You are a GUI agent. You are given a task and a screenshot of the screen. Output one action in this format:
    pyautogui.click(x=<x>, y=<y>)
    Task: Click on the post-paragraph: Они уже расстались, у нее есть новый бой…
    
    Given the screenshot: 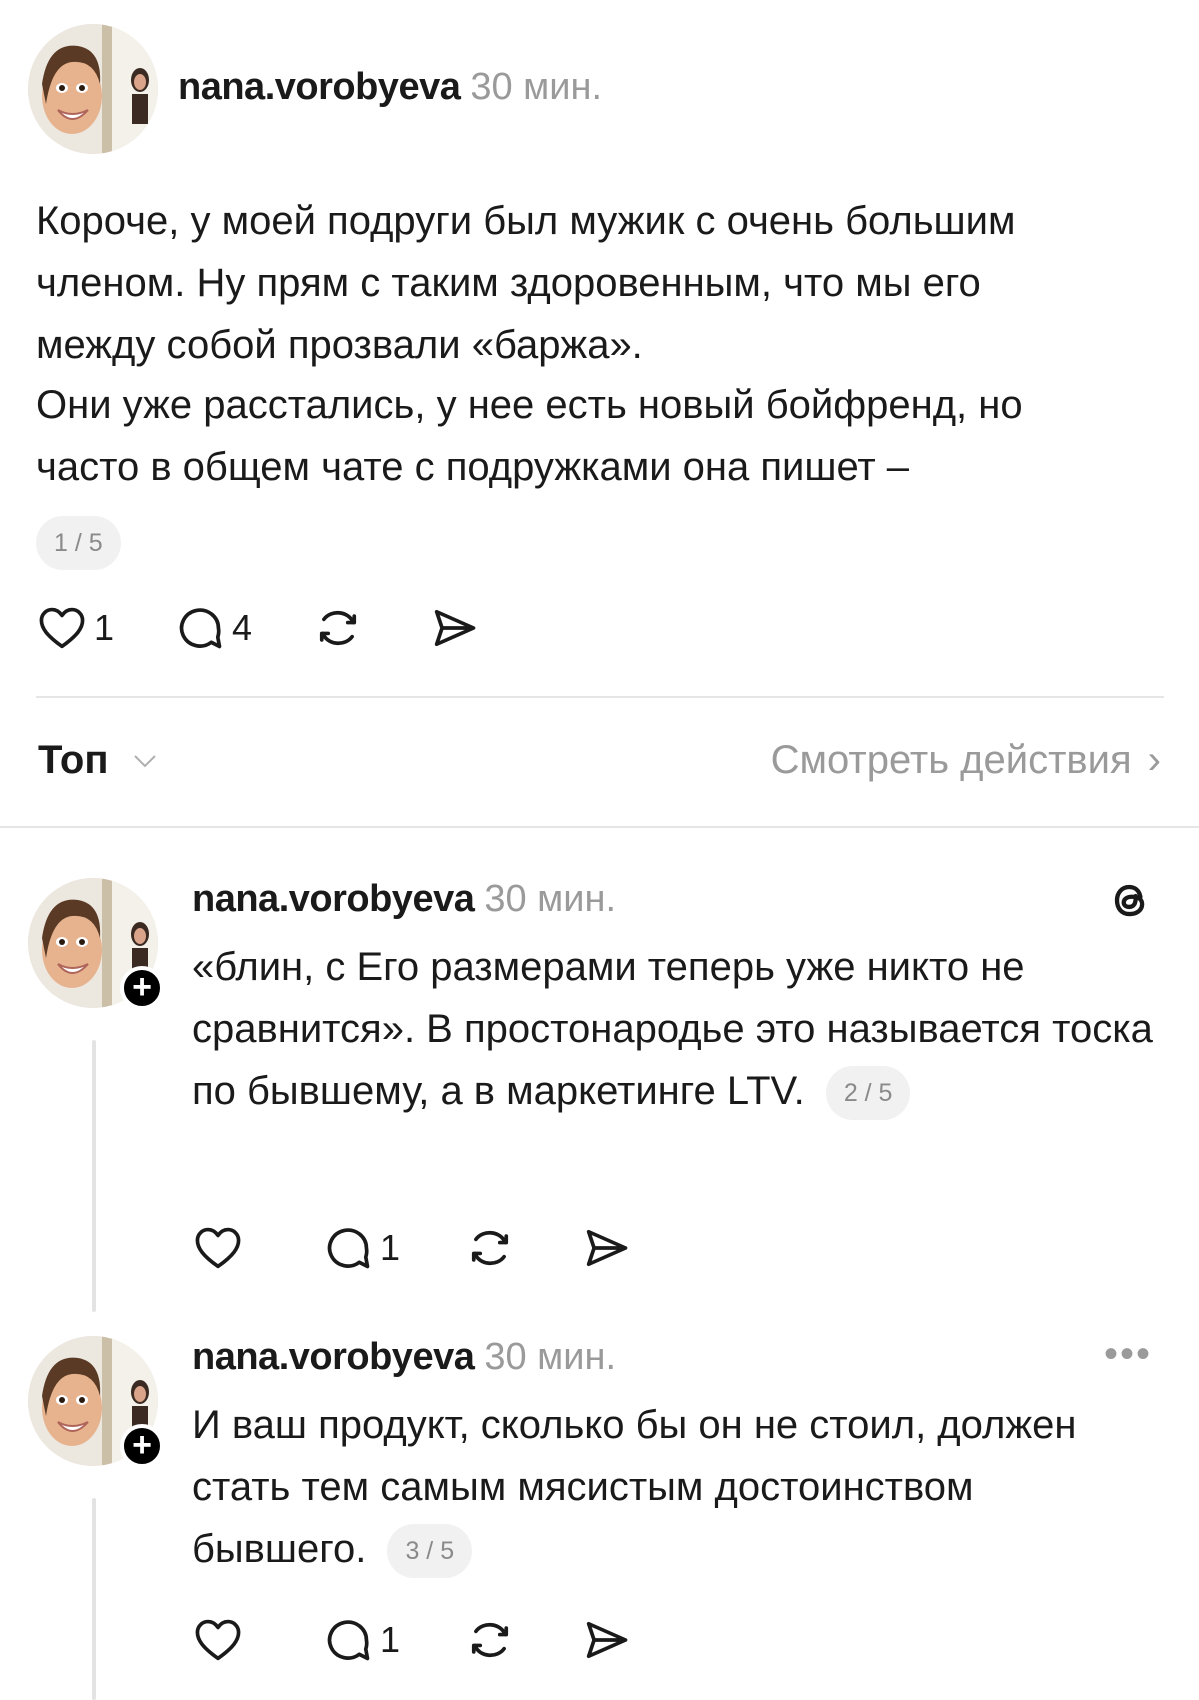 What is the action you would take?
    pyautogui.click(x=529, y=436)
    